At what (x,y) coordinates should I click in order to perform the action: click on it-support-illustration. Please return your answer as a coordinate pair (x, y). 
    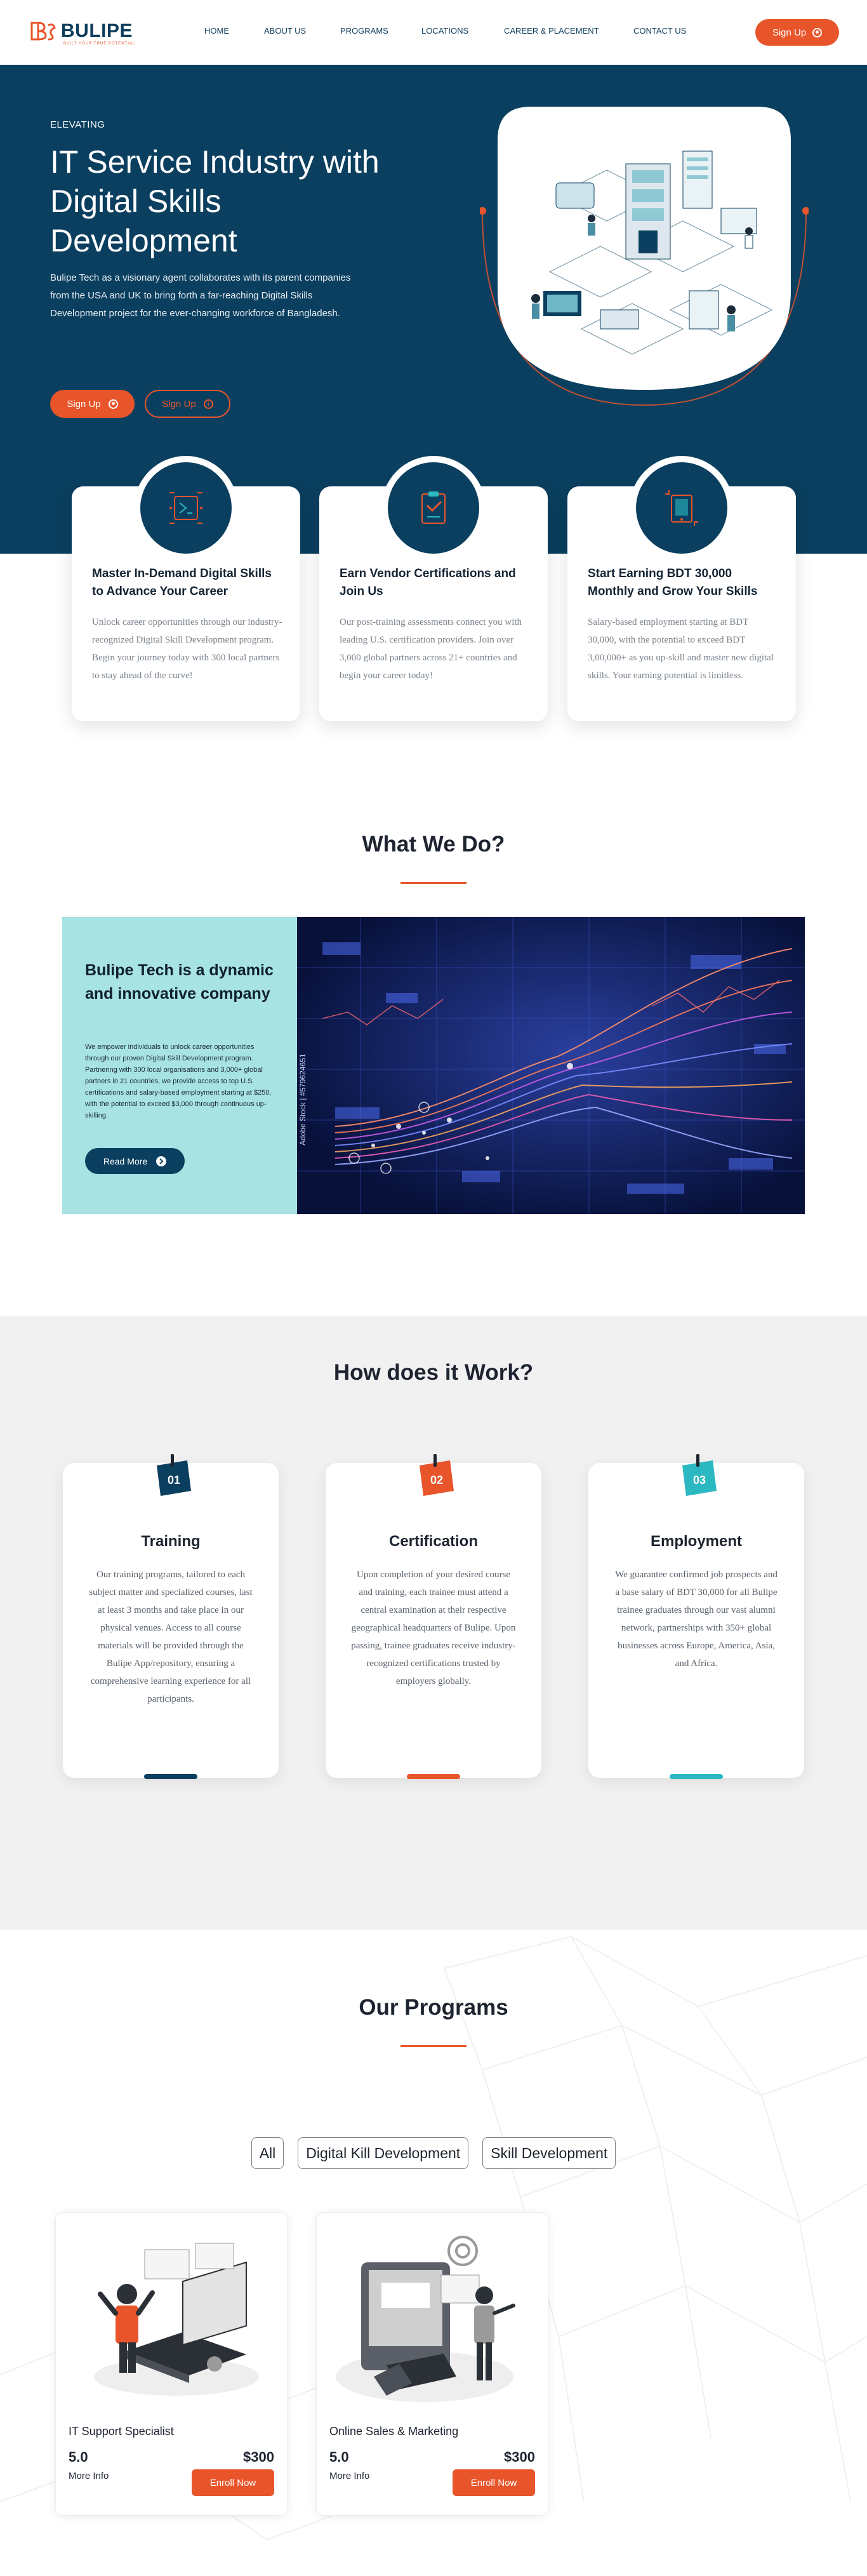
    Looking at the image, I should click on (176, 2319).